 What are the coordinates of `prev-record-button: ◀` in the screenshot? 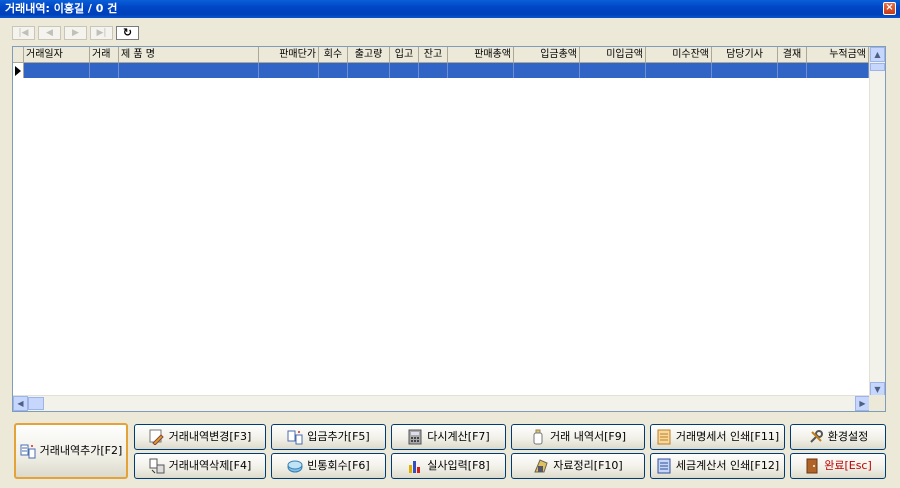 It's located at (49, 33).